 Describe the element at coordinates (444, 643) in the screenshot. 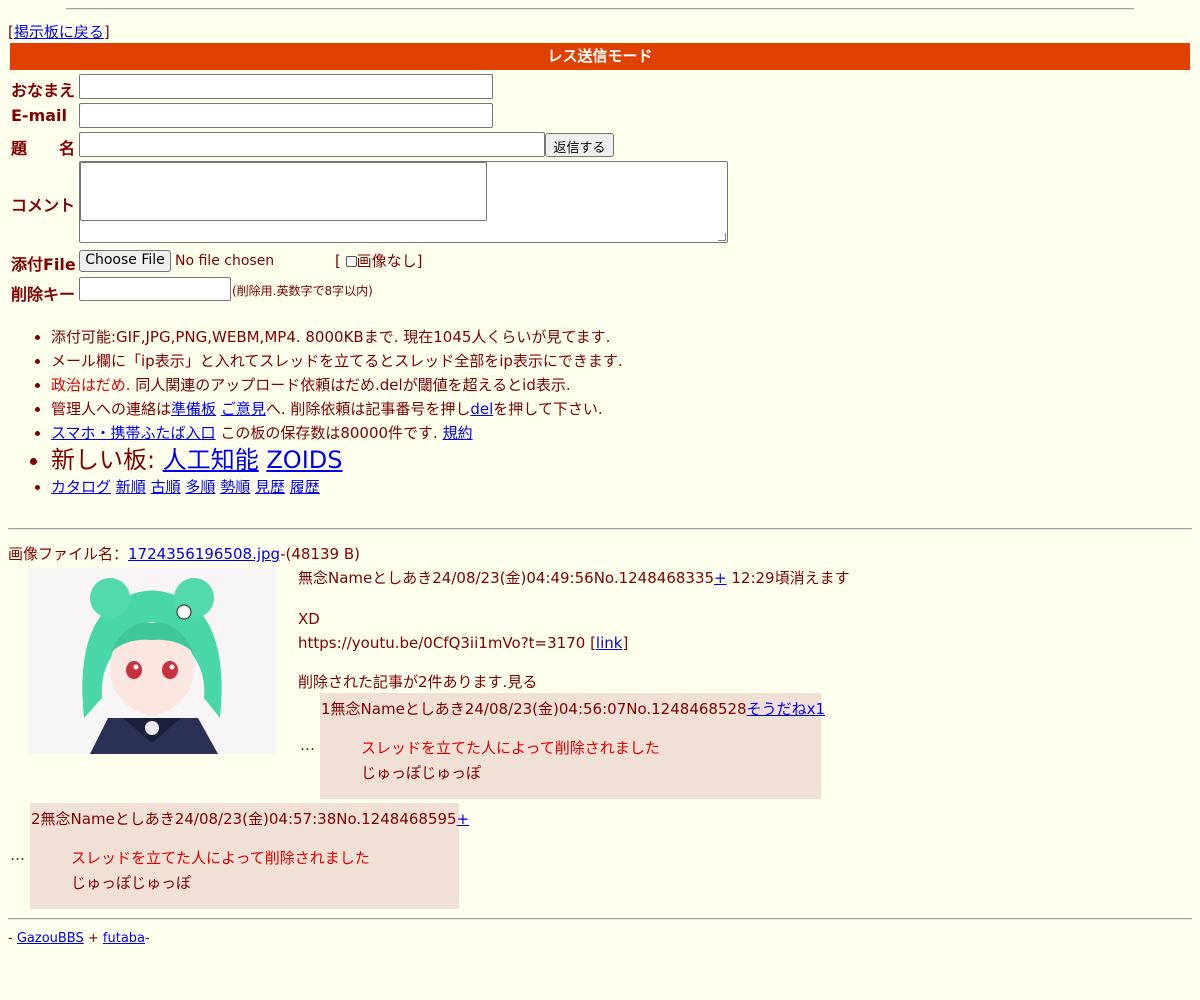

I see `youtube-url-text: https://youtu.be/0CfQ3ii1mVo?t=3170` at that location.